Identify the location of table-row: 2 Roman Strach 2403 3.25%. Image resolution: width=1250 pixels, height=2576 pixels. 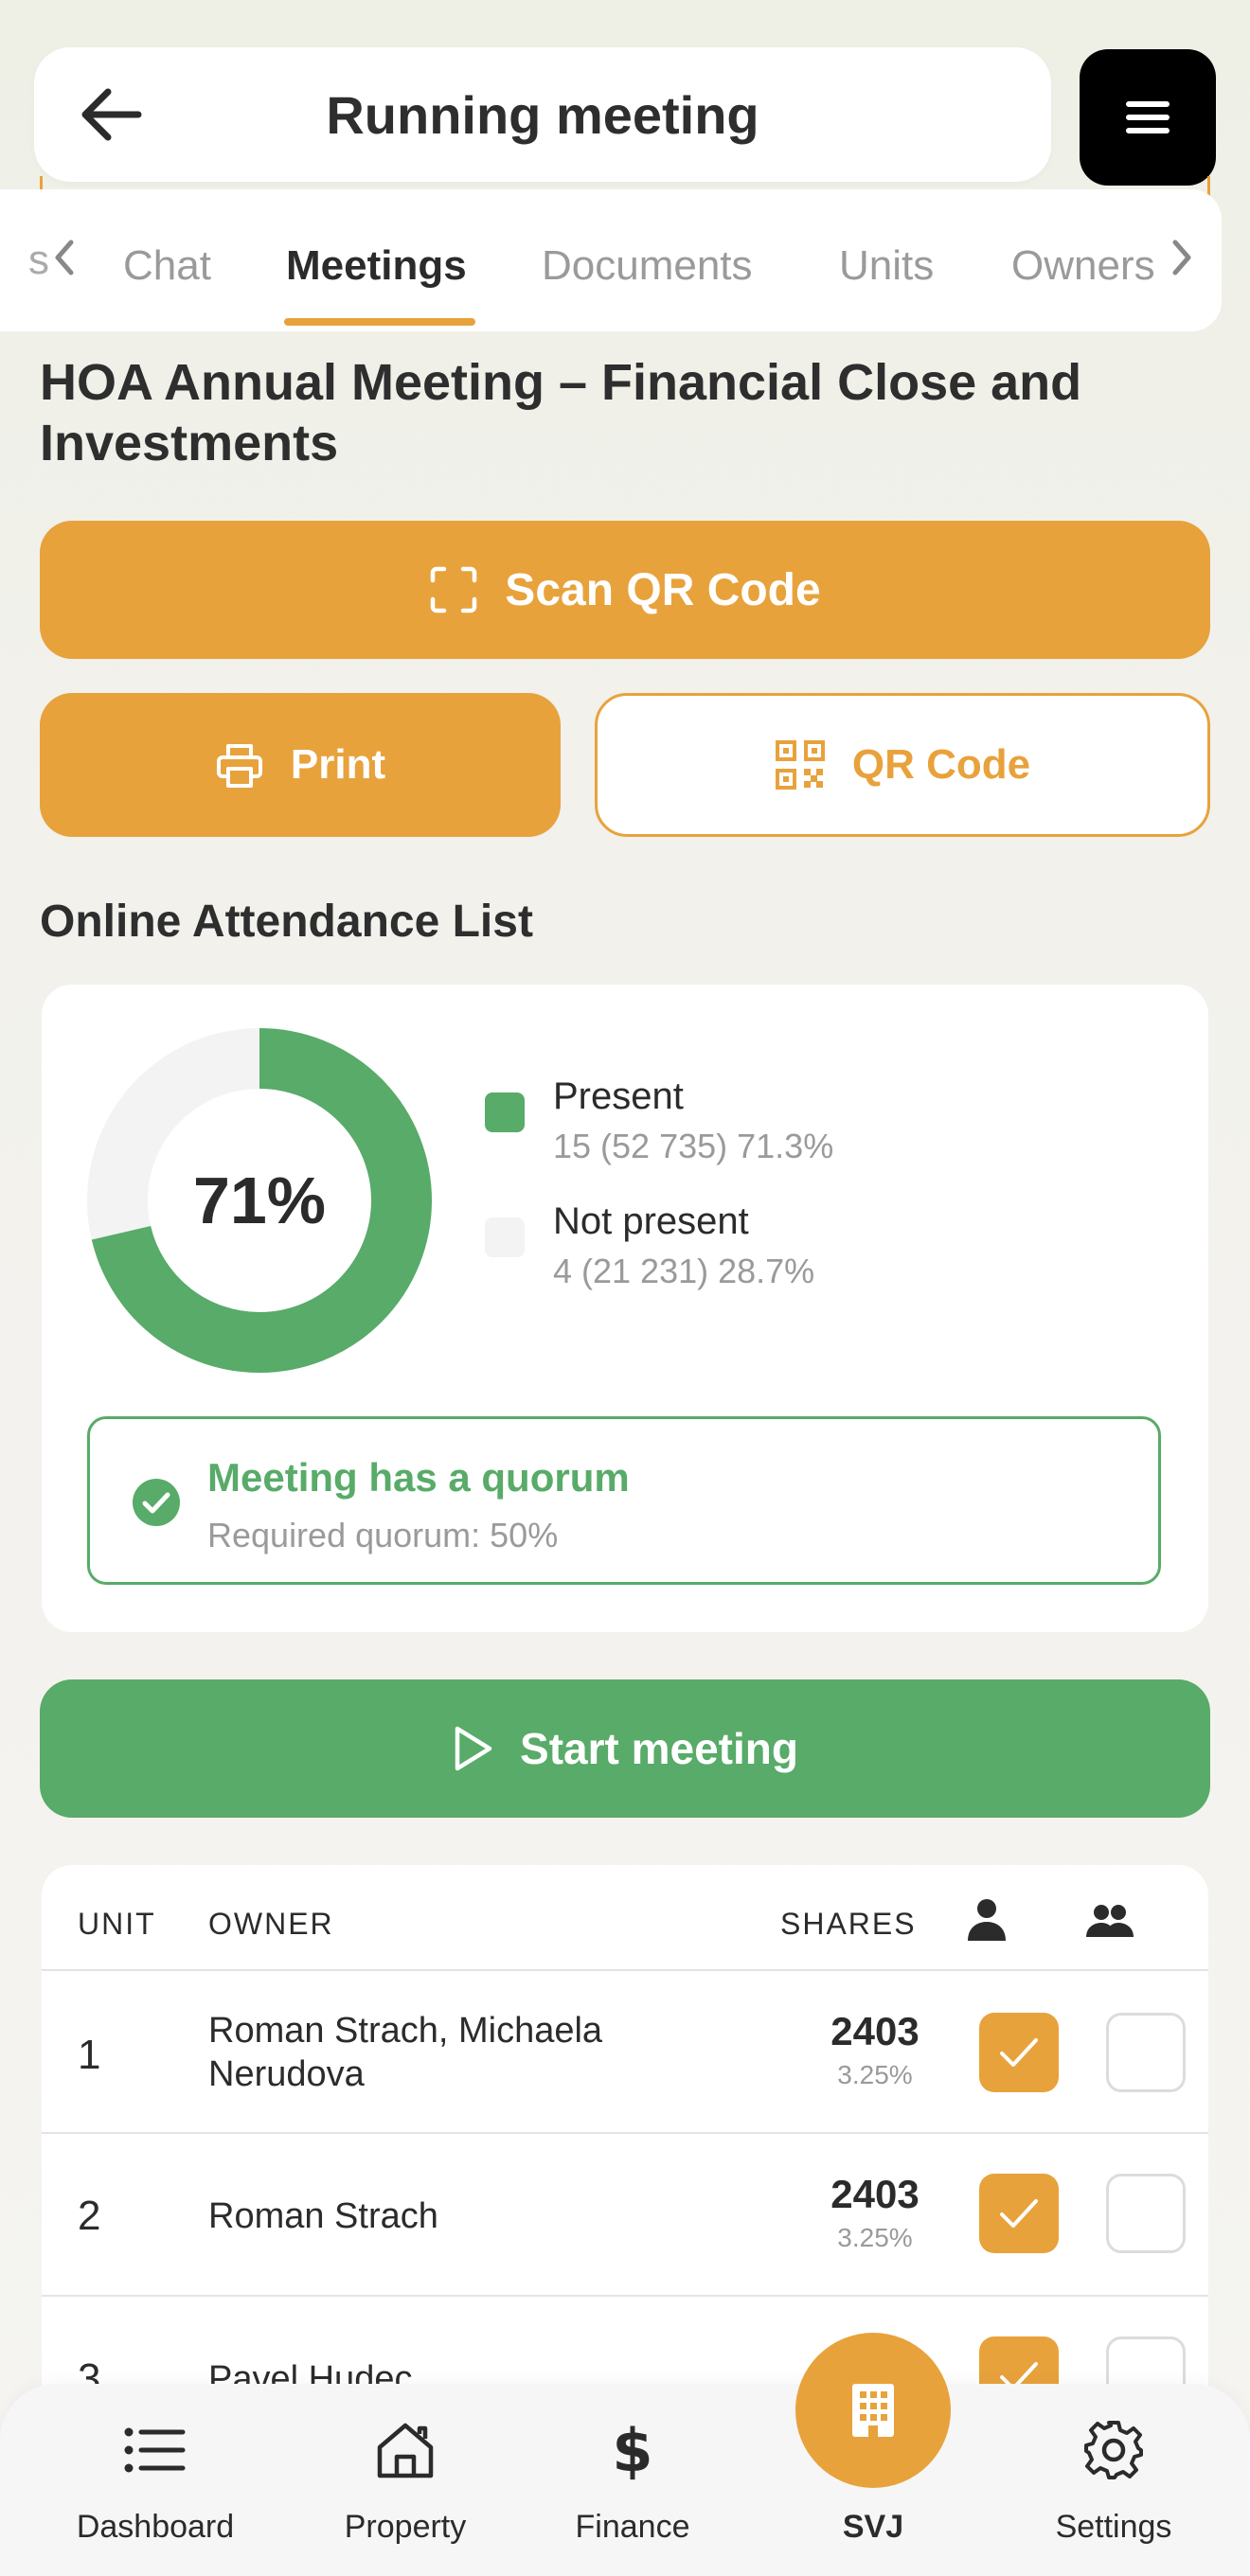
(625, 2216).